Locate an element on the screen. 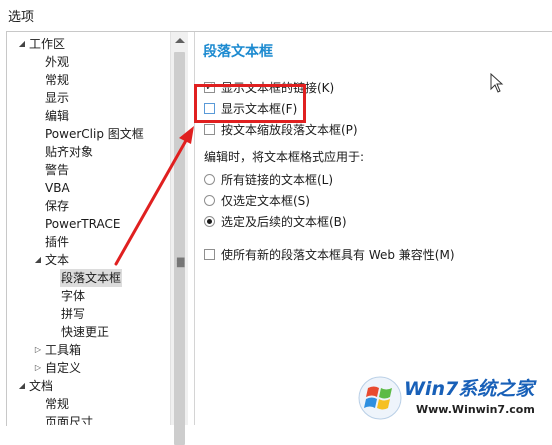 The height and width of the screenshot is (445, 552). watermark-url: Www.Winwin7.com is located at coordinates (475, 409).